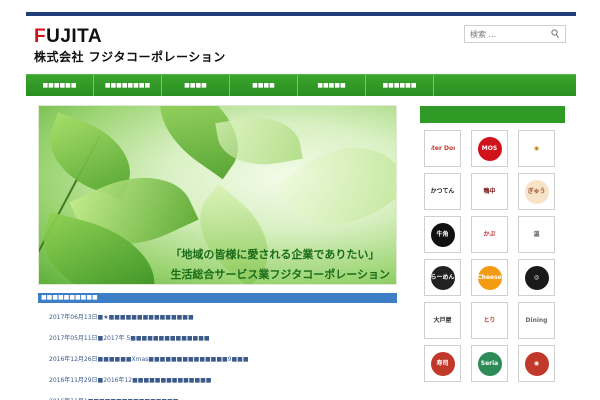  Describe the element at coordinates (280, 264) in the screenshot. I see `hero-caption: 「地域の皆様に愛される企業でありたい」 生活総合サービス業フジタコーポレーション` at that location.